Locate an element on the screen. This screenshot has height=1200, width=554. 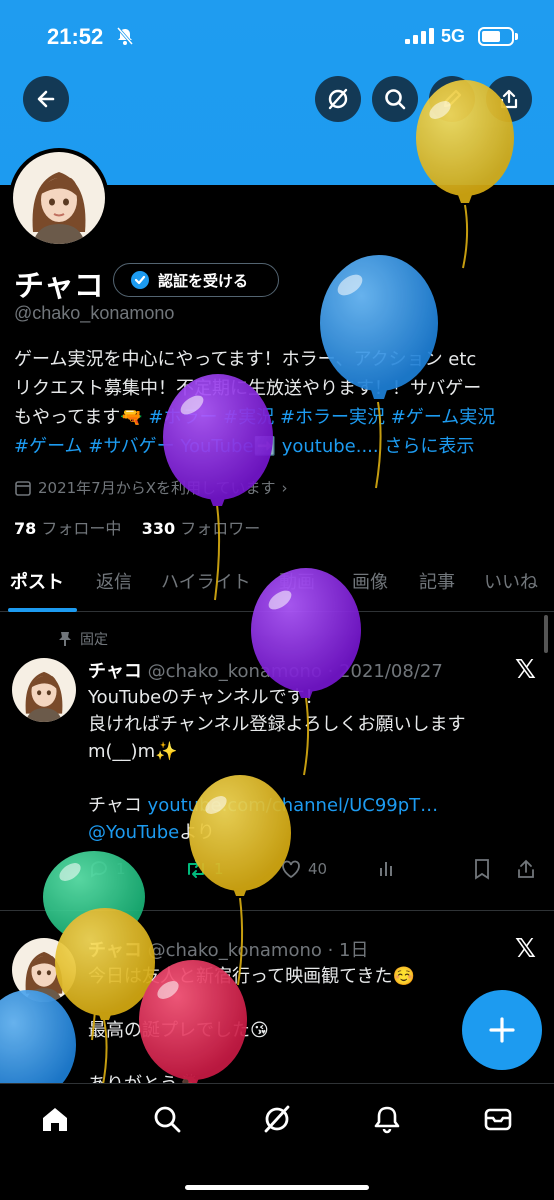
tweet-actions: 1 1 40 is located at coordinates (313, 872).